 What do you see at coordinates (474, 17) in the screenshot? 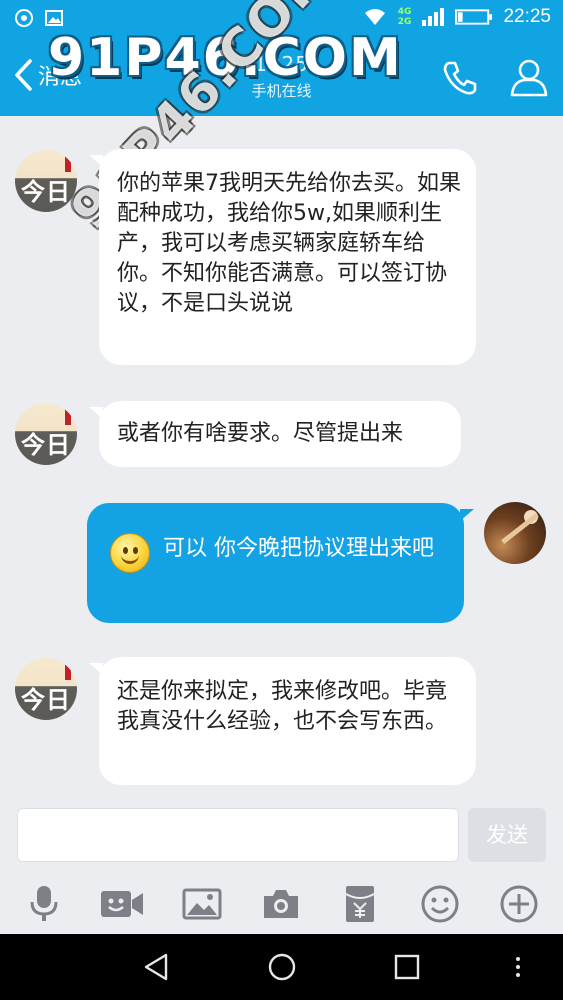
I see `battery-icon` at bounding box center [474, 17].